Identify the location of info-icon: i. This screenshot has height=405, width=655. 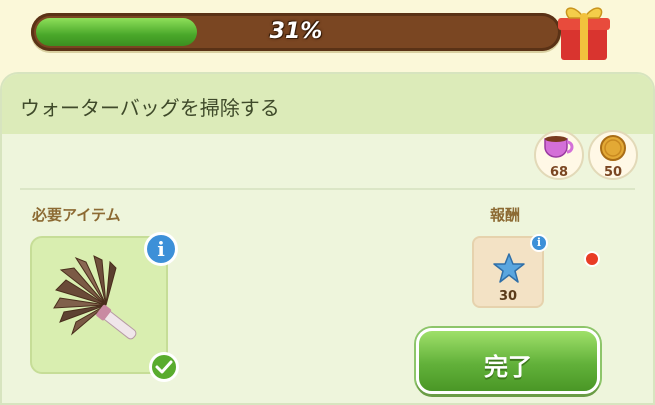
(161, 249).